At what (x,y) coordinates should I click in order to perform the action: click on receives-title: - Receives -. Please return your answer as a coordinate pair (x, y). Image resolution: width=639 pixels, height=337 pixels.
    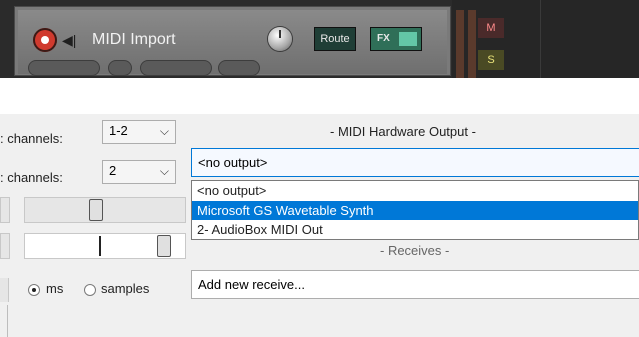
    Looking at the image, I should click on (415, 250).